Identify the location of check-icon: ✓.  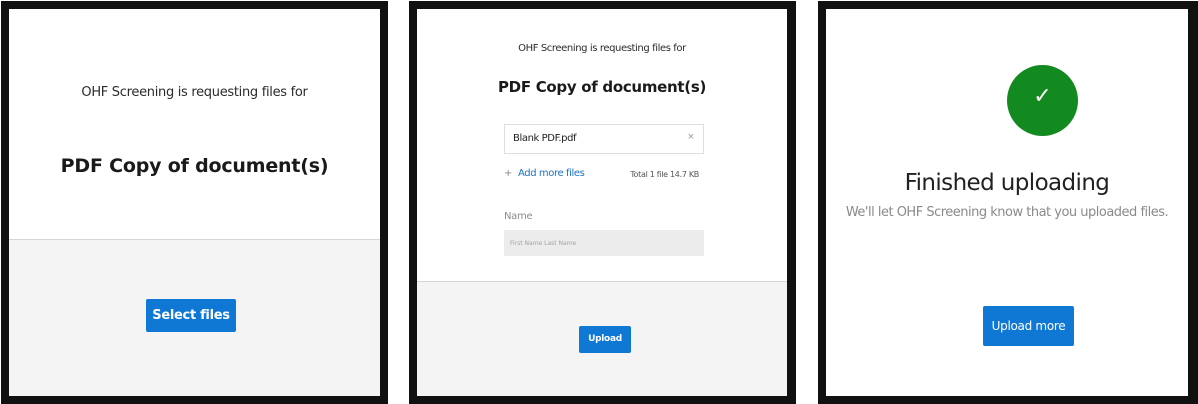
(1042, 96).